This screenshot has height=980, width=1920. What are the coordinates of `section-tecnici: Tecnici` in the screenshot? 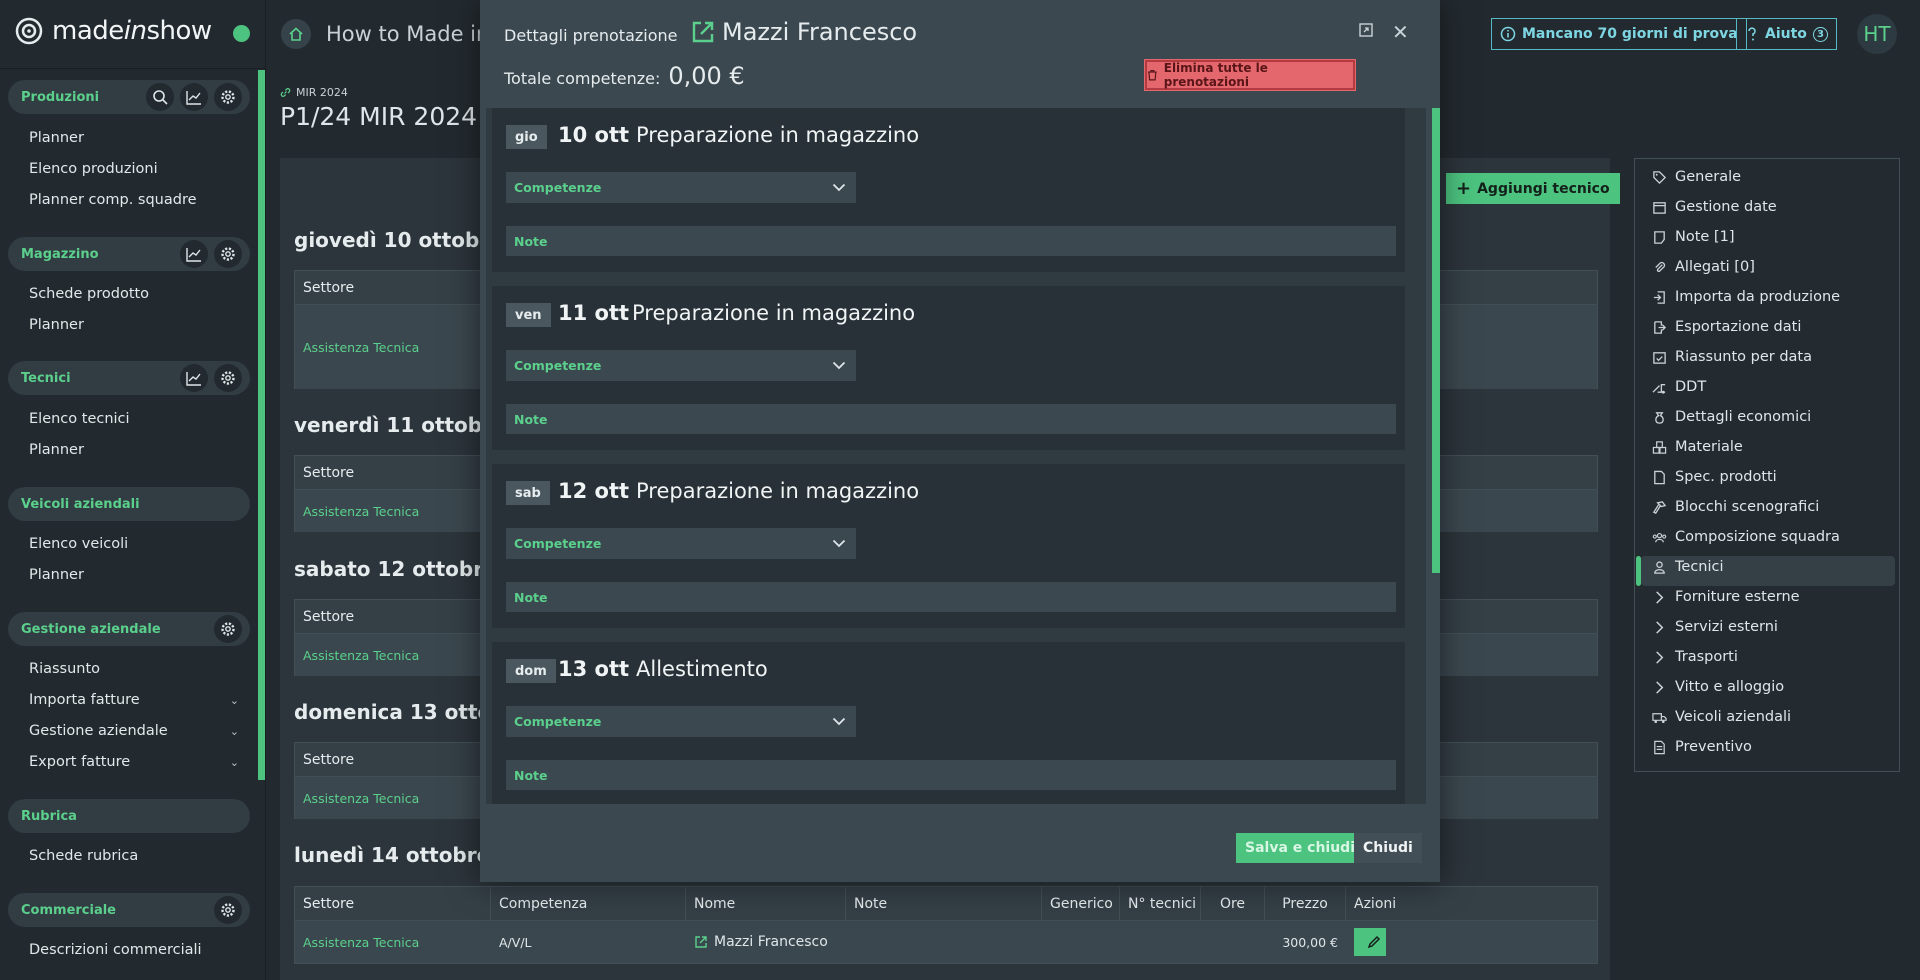 It's located at (129, 378).